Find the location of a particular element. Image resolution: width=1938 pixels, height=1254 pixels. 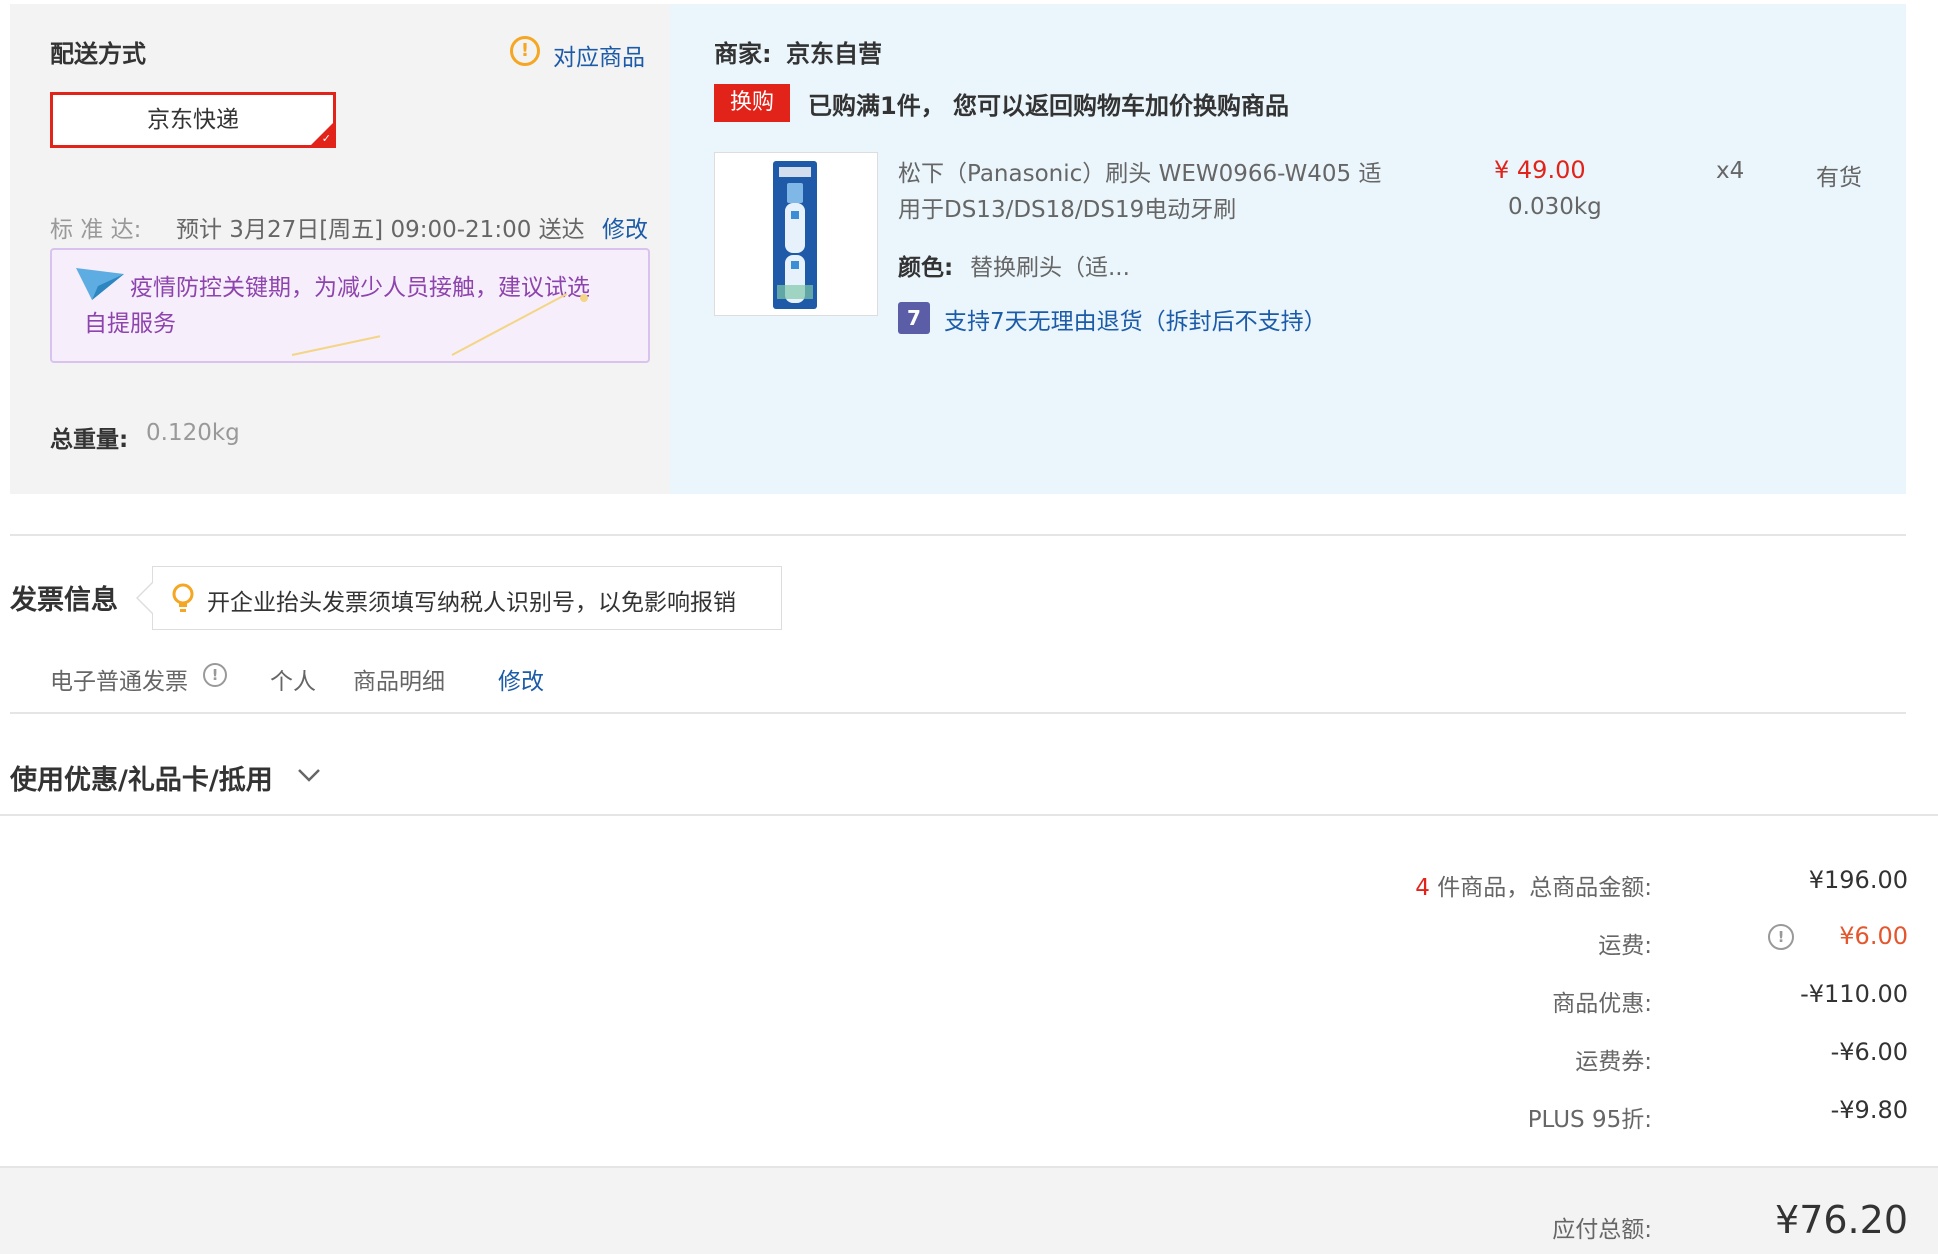

check-icon: ✓ is located at coordinates (326, 138).